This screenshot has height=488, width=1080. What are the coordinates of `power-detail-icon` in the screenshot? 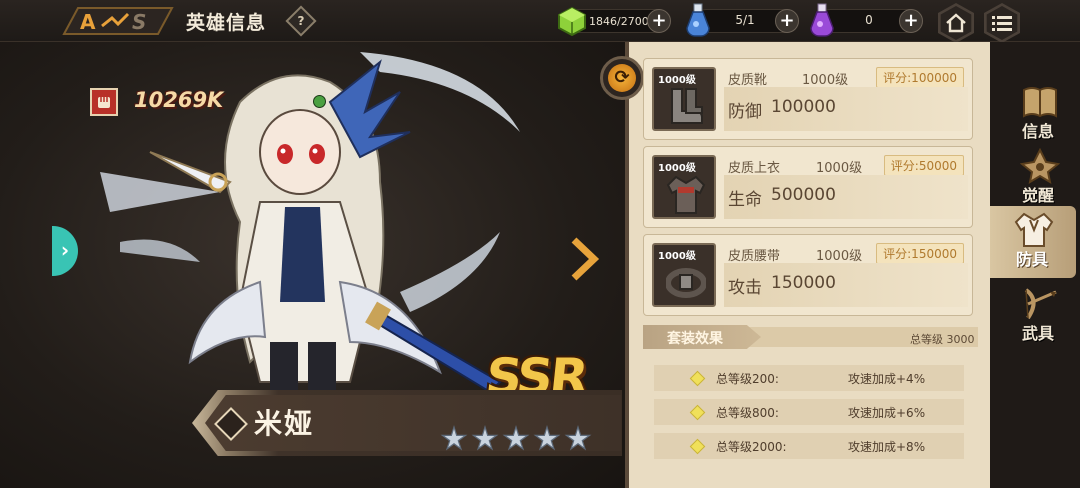 It's located at (319, 101).